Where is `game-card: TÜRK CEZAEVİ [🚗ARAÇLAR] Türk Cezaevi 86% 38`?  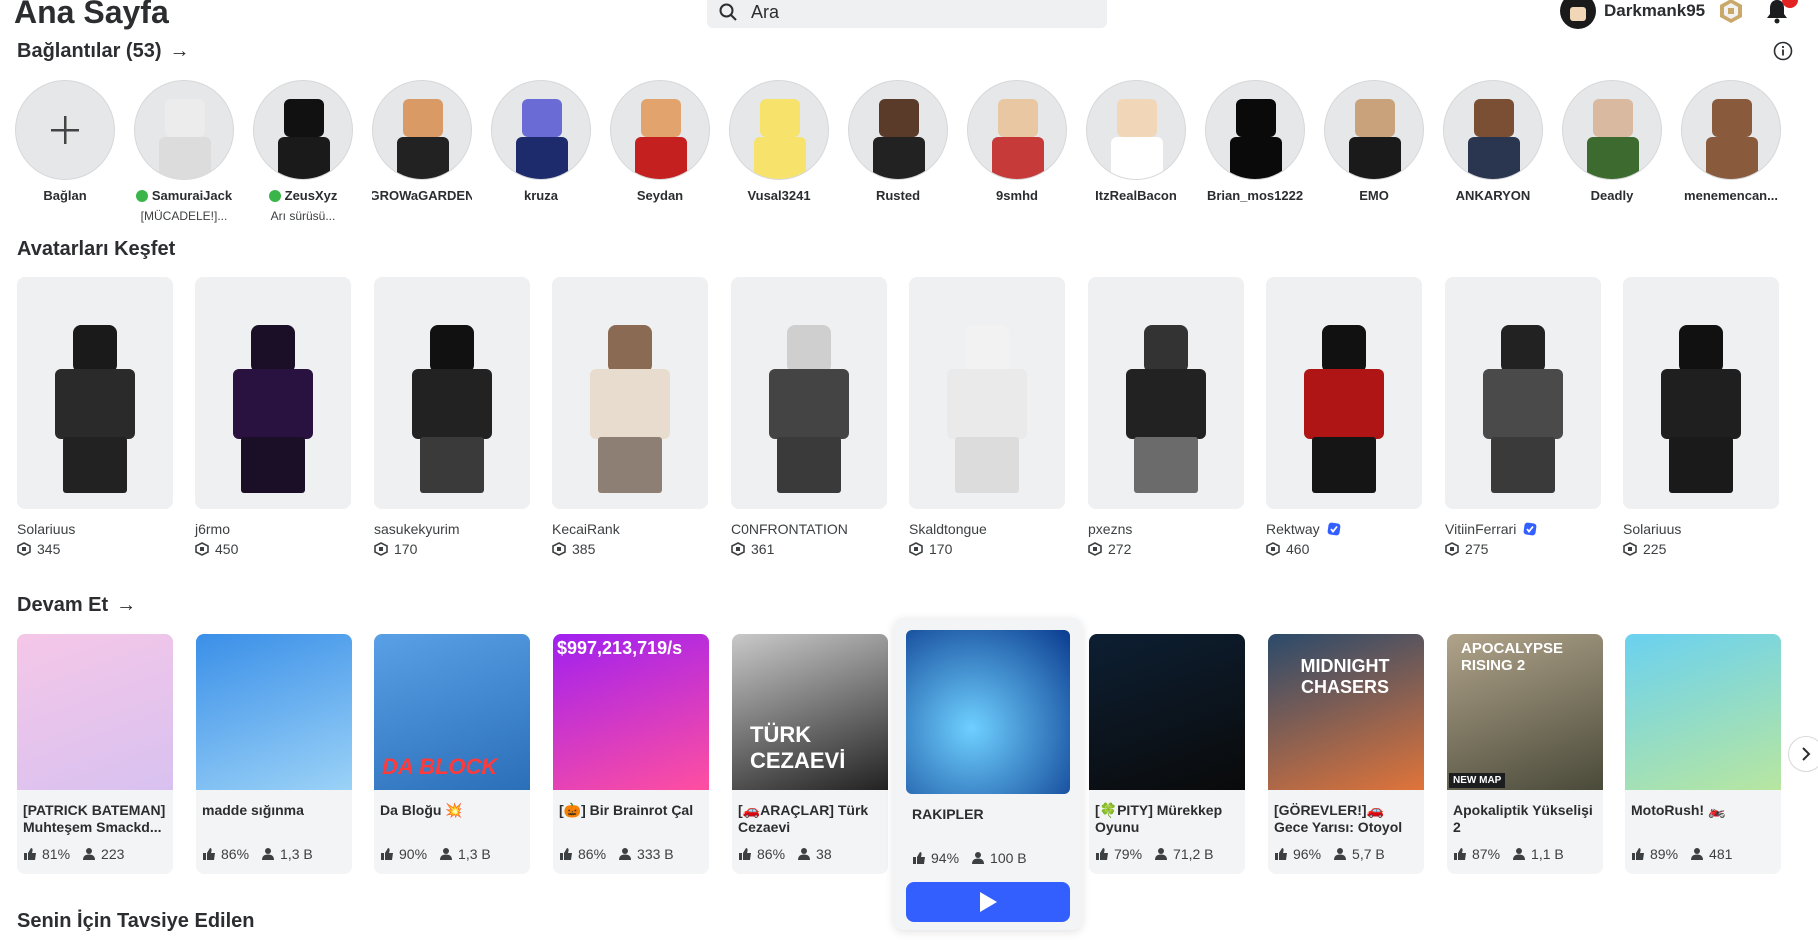 game-card: TÜRK CEZAEVİ [🚗ARAÇLAR] Türk Cezaevi 86% 38 is located at coordinates (810, 754).